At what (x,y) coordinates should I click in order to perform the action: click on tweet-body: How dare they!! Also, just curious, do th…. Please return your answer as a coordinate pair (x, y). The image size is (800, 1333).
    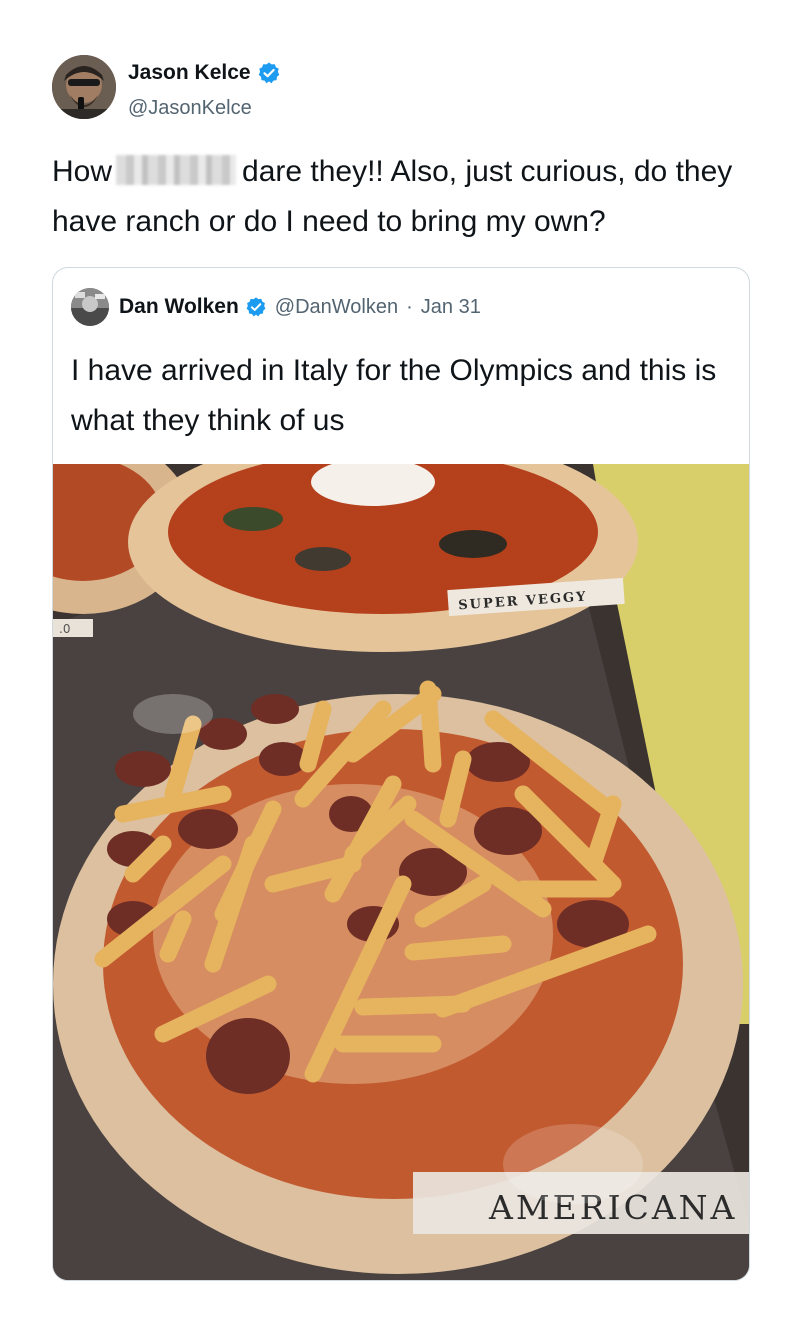
    Looking at the image, I should click on (402, 197).